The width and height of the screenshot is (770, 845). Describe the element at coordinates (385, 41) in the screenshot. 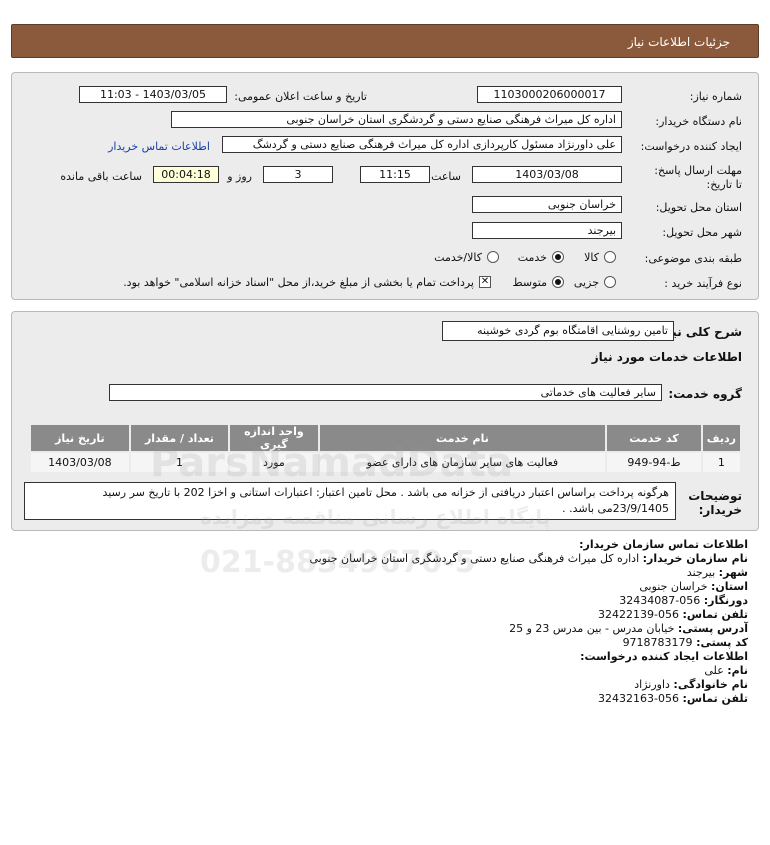

I see `page-header: جزئیات اطلاعات نیاز` at that location.